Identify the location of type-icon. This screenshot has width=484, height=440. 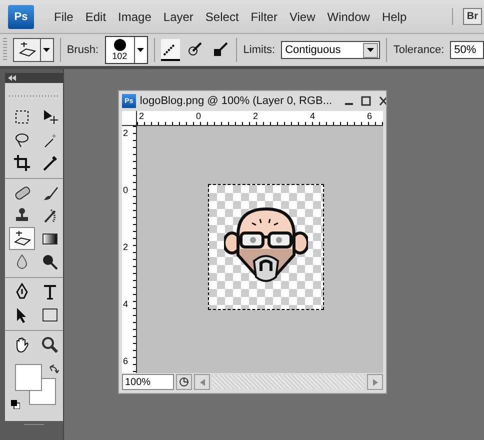
(50, 291).